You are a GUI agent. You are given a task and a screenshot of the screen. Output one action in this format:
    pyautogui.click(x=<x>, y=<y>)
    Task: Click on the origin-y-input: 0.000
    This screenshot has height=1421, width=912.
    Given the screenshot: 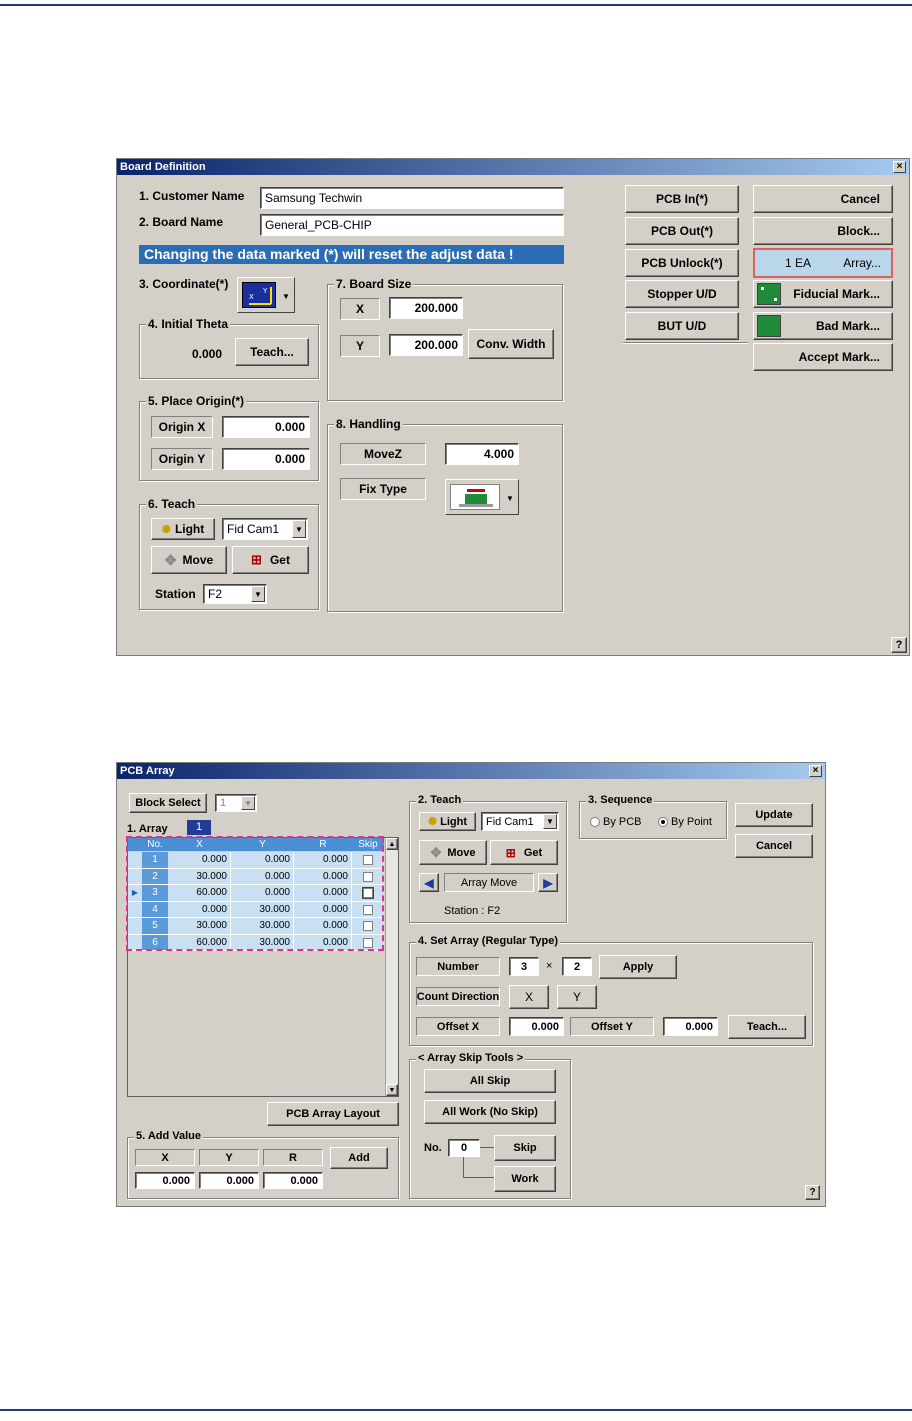 What is the action you would take?
    pyautogui.click(x=266, y=459)
    